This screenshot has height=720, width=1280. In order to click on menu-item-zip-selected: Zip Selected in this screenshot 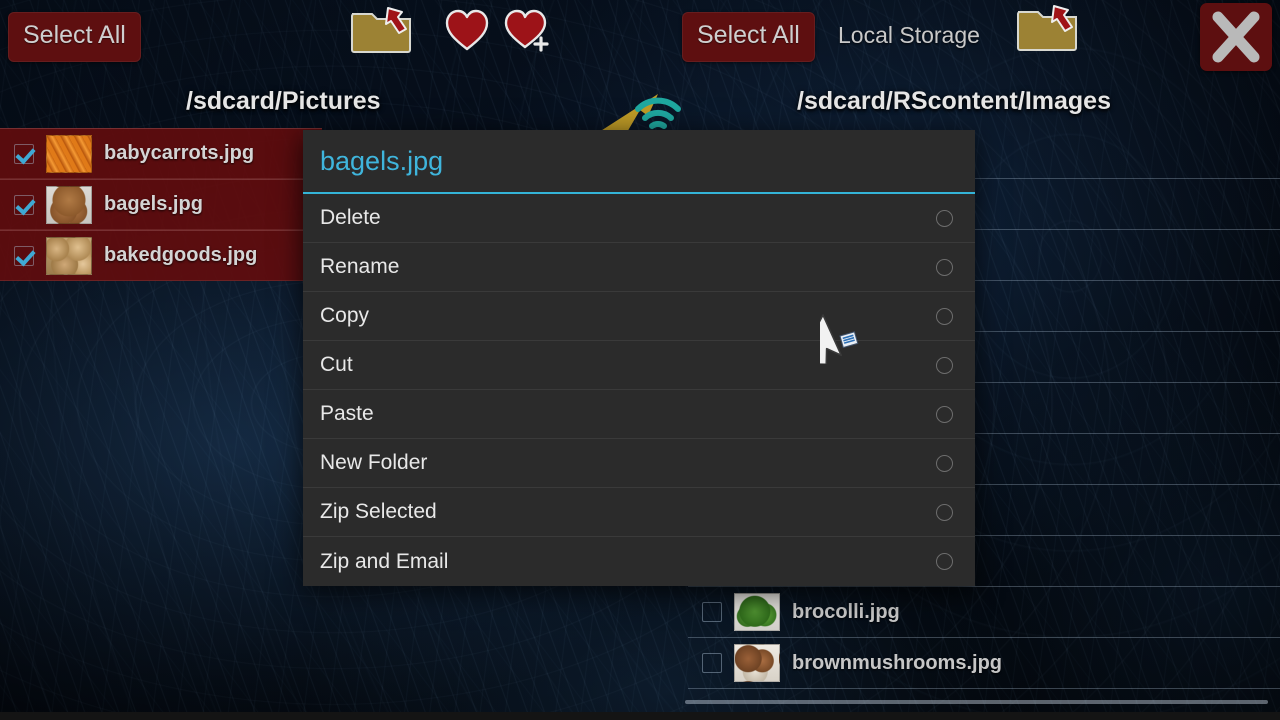, I will do `click(639, 512)`.